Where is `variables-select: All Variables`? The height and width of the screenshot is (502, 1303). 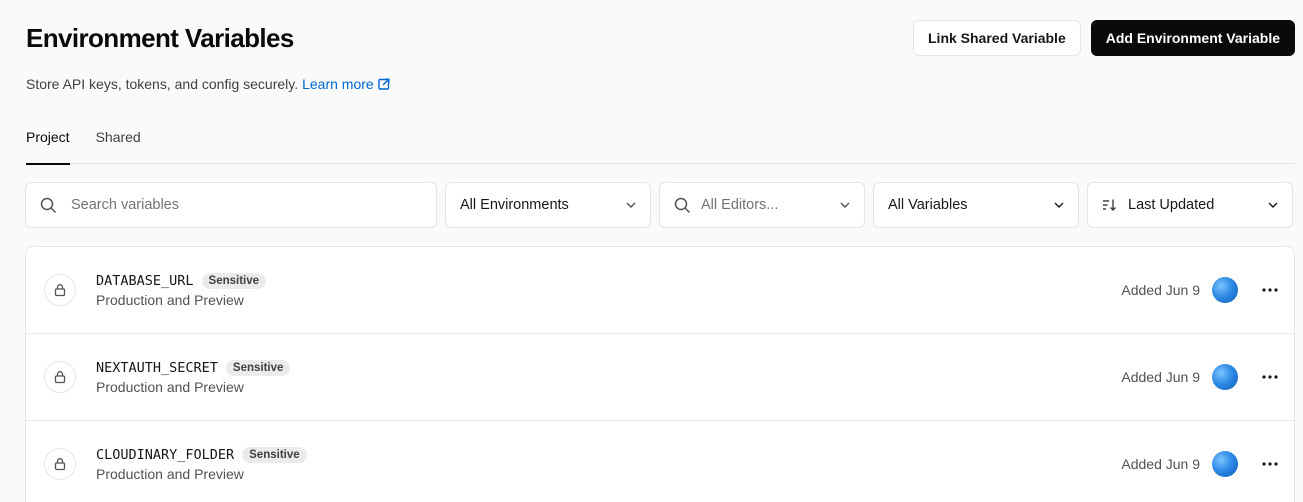
variables-select: All Variables is located at coordinates (976, 205).